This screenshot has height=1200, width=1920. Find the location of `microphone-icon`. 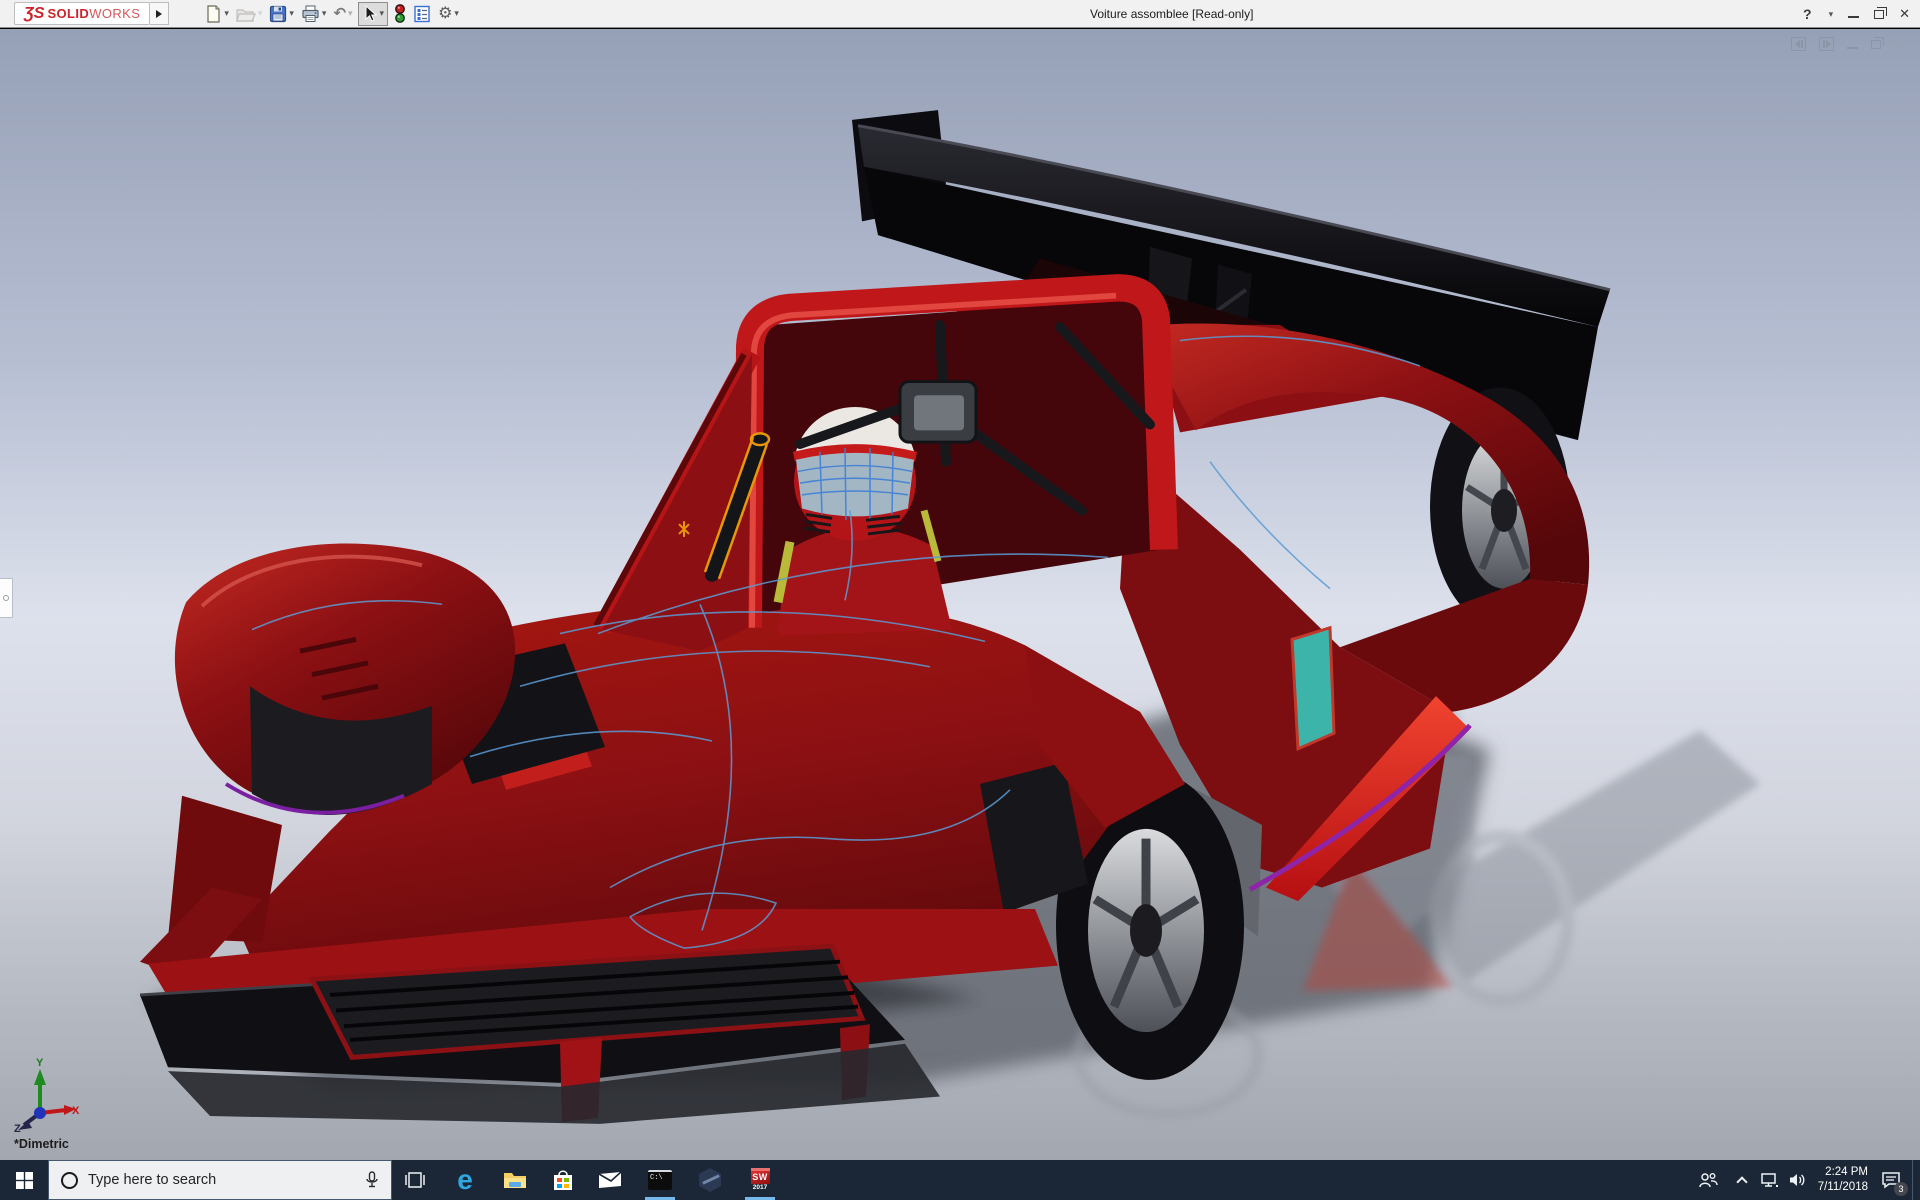

microphone-icon is located at coordinates (372, 1180).